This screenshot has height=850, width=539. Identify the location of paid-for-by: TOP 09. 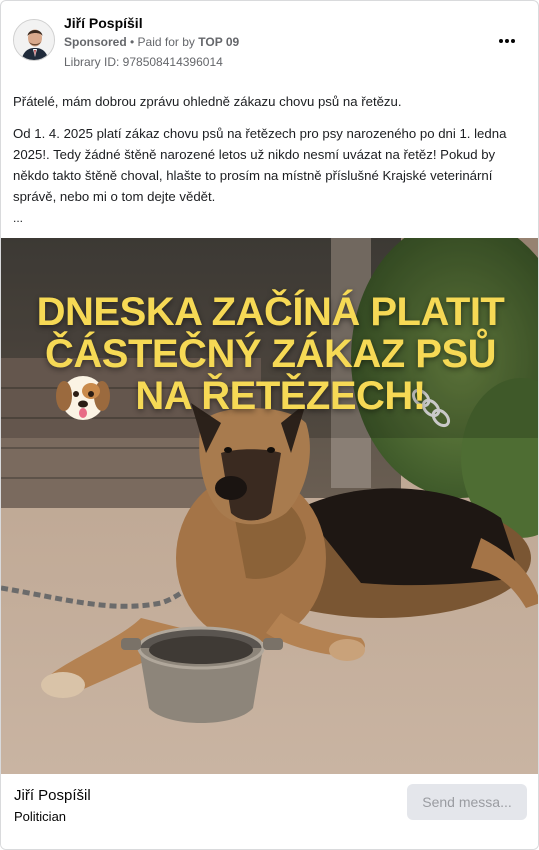
(219, 42).